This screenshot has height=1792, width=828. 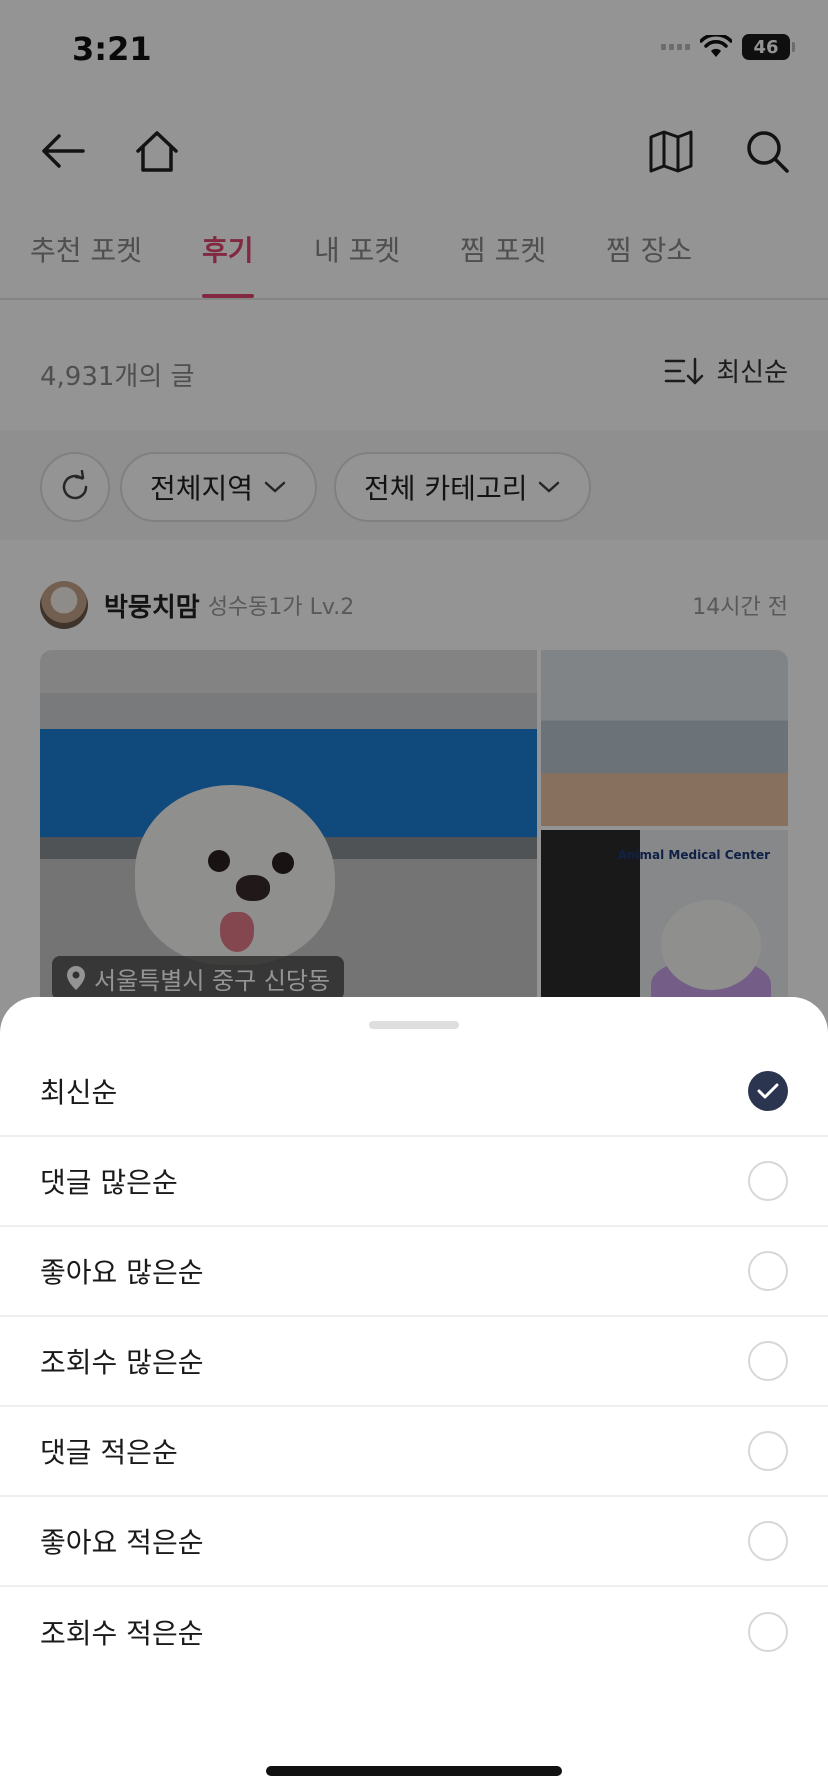 What do you see at coordinates (414, 1771) in the screenshot?
I see `home-indicator` at bounding box center [414, 1771].